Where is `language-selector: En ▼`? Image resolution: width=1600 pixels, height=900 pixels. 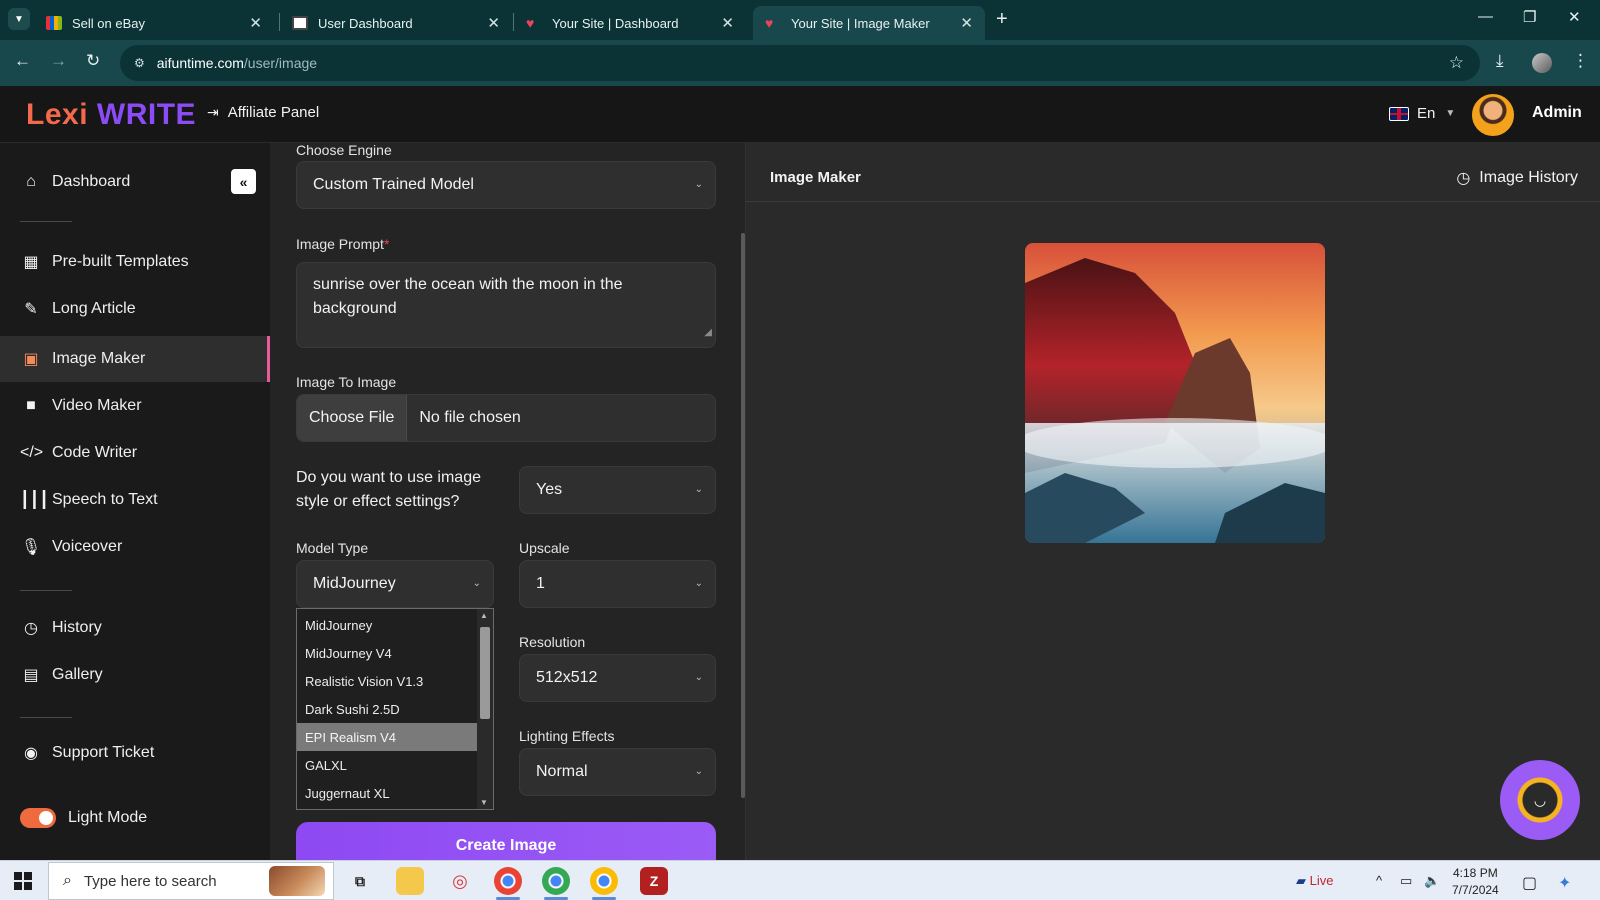 language-selector: En ▼ is located at coordinates (1422, 113).